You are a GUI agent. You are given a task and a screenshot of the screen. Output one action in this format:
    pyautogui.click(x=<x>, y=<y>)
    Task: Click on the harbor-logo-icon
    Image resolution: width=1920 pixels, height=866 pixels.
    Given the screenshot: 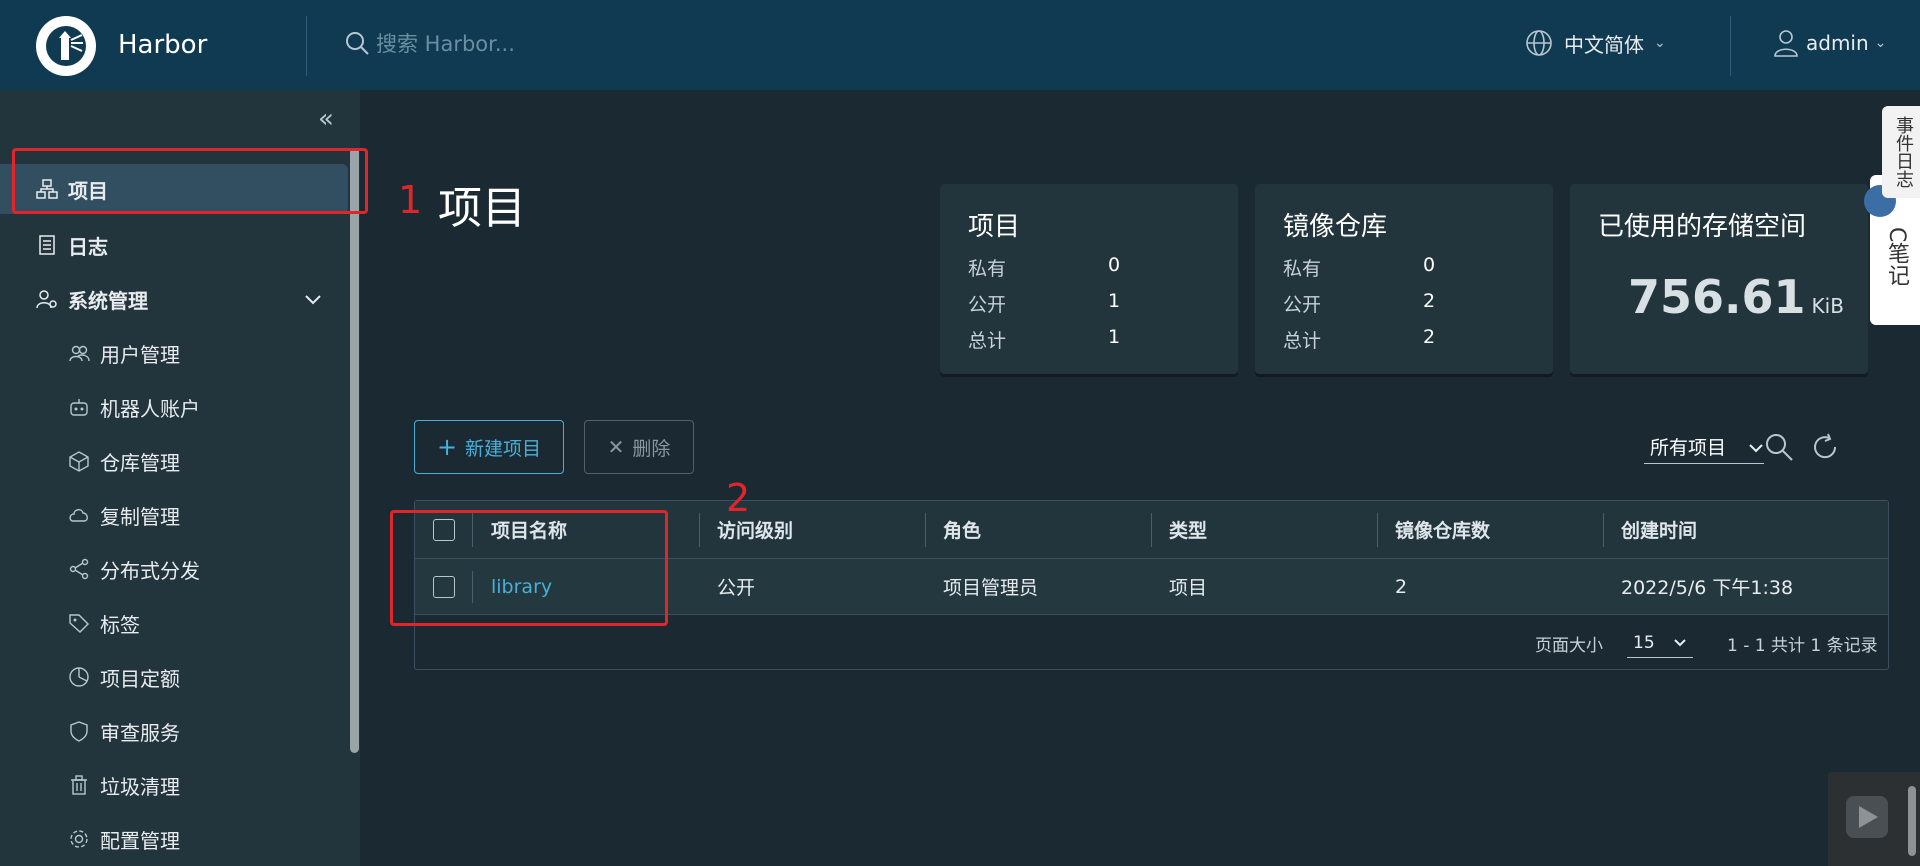 What is the action you would take?
    pyautogui.click(x=66, y=46)
    